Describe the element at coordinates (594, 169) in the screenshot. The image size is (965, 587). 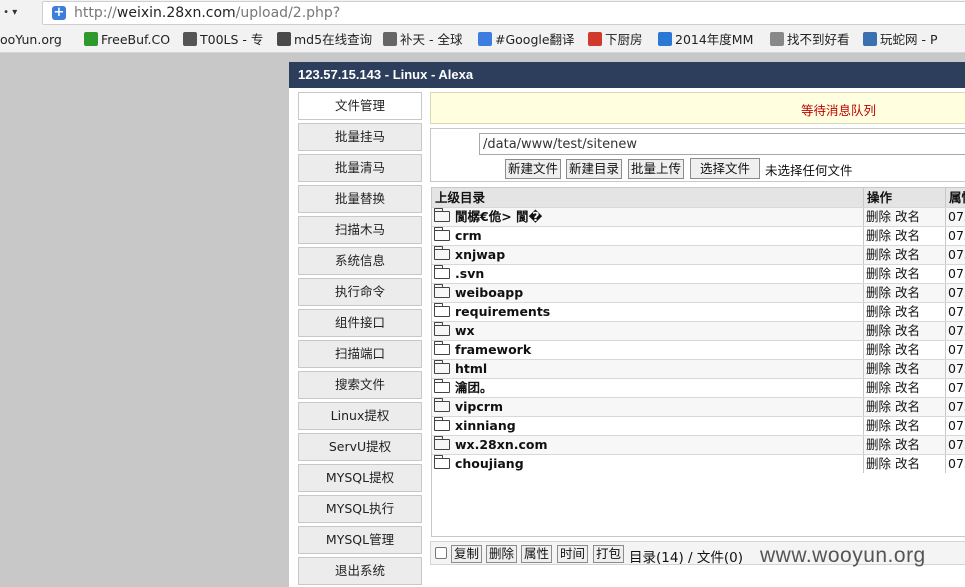
I see `new-dir-button: 新建目录` at that location.